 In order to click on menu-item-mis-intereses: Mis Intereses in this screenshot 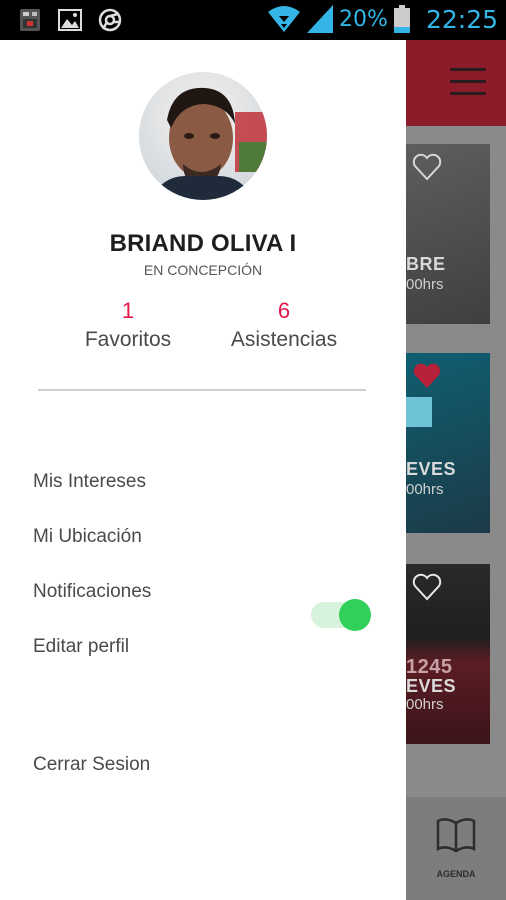, I will do `click(89, 482)`.